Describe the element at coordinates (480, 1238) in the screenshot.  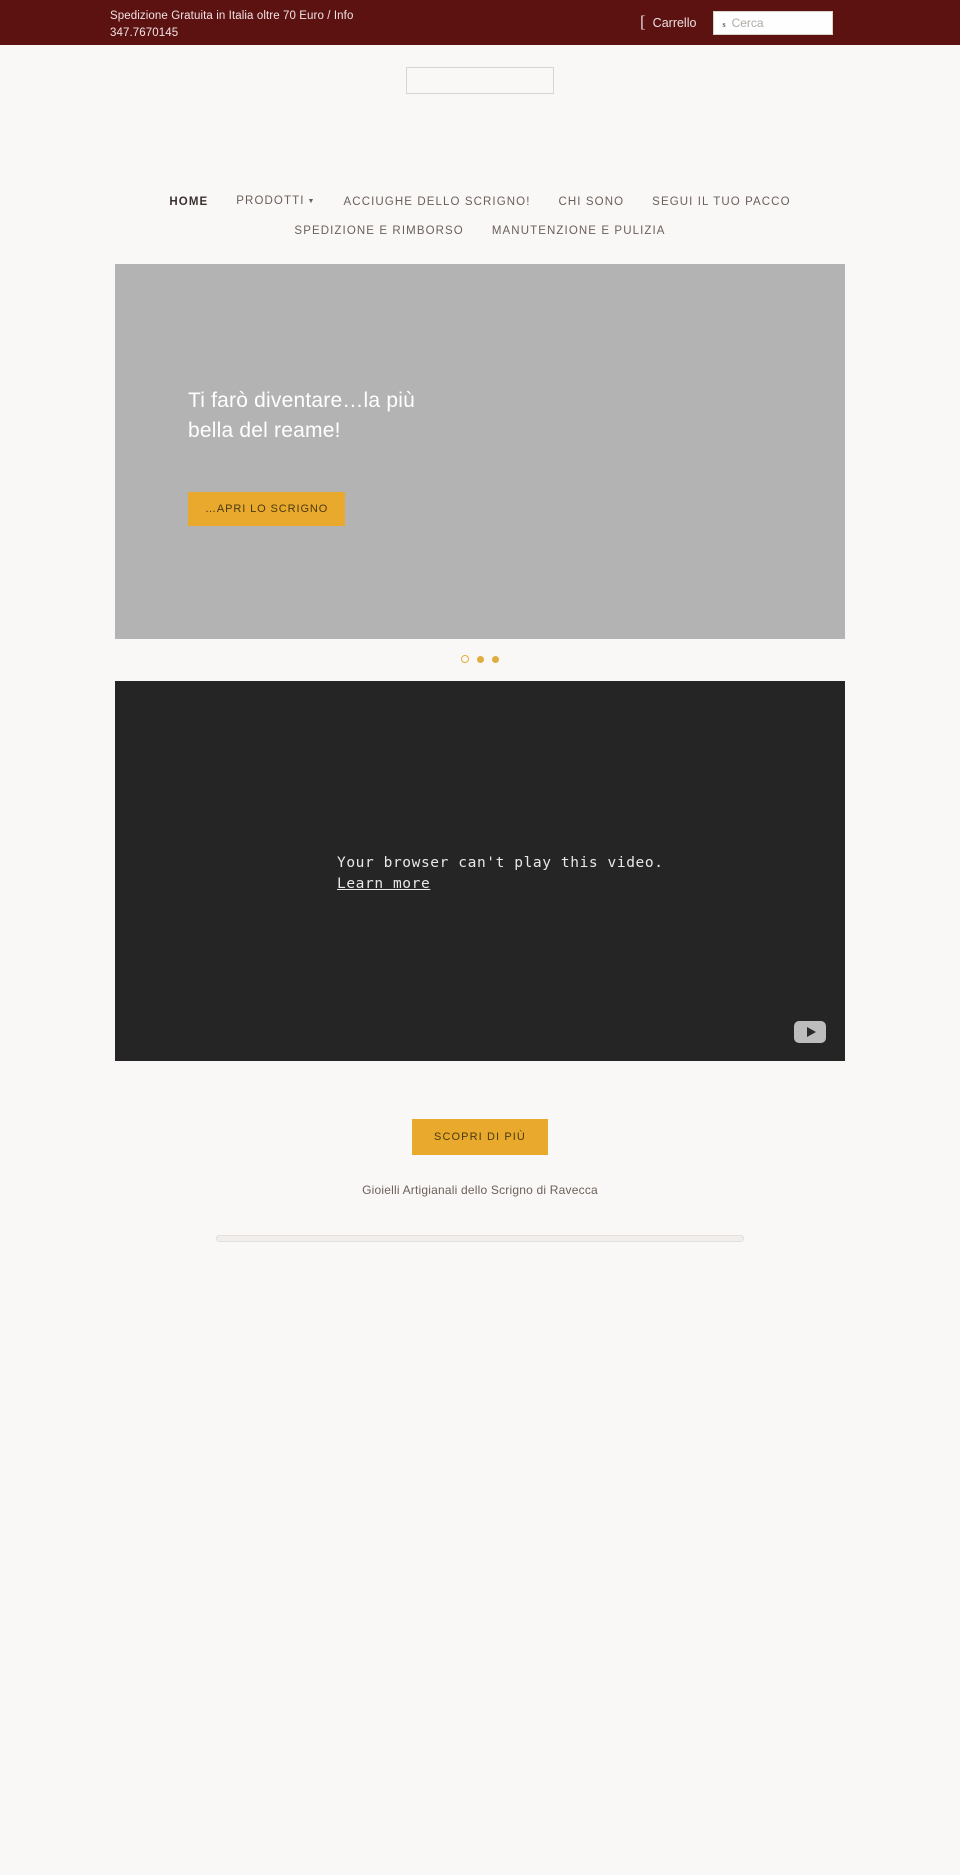
I see `section-divider` at that location.